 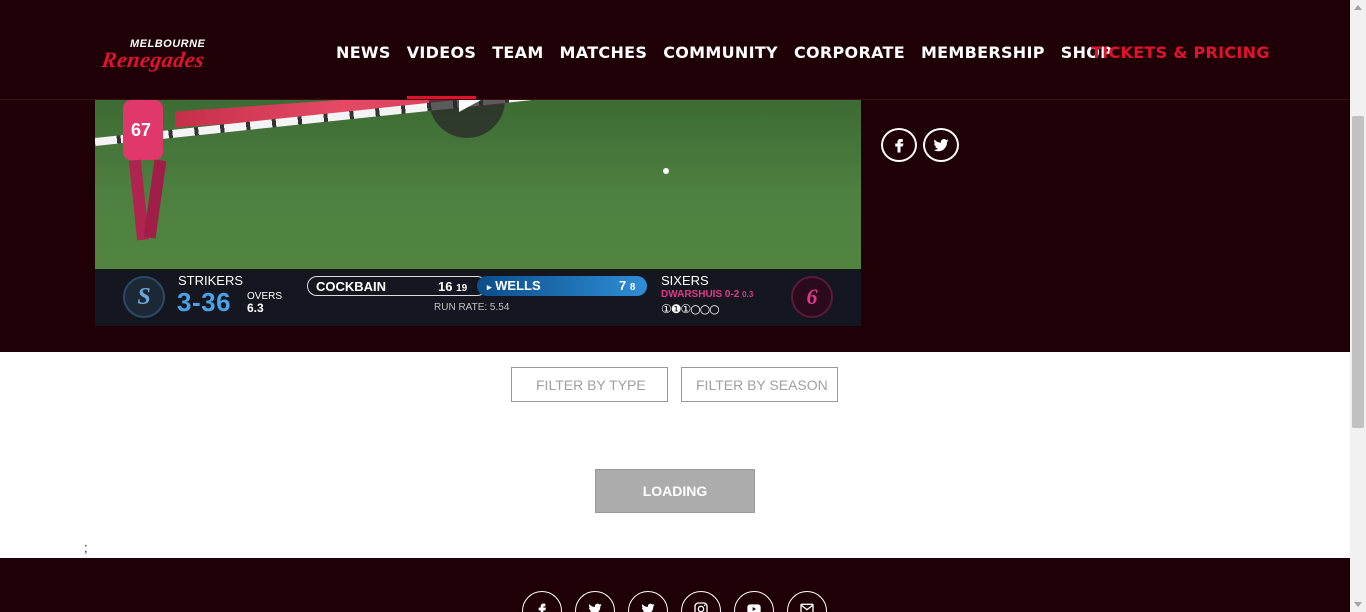 What do you see at coordinates (141, 130) in the screenshot?
I see `player-number: 67` at bounding box center [141, 130].